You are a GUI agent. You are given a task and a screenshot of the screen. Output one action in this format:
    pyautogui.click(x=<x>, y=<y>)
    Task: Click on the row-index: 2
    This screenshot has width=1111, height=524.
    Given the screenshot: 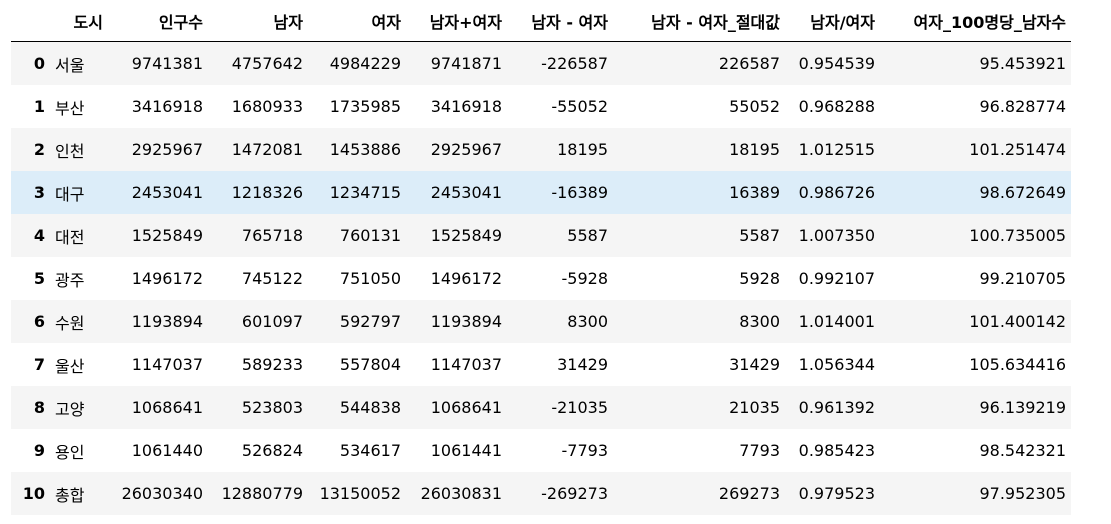 What is the action you would take?
    pyautogui.click(x=39, y=149)
    